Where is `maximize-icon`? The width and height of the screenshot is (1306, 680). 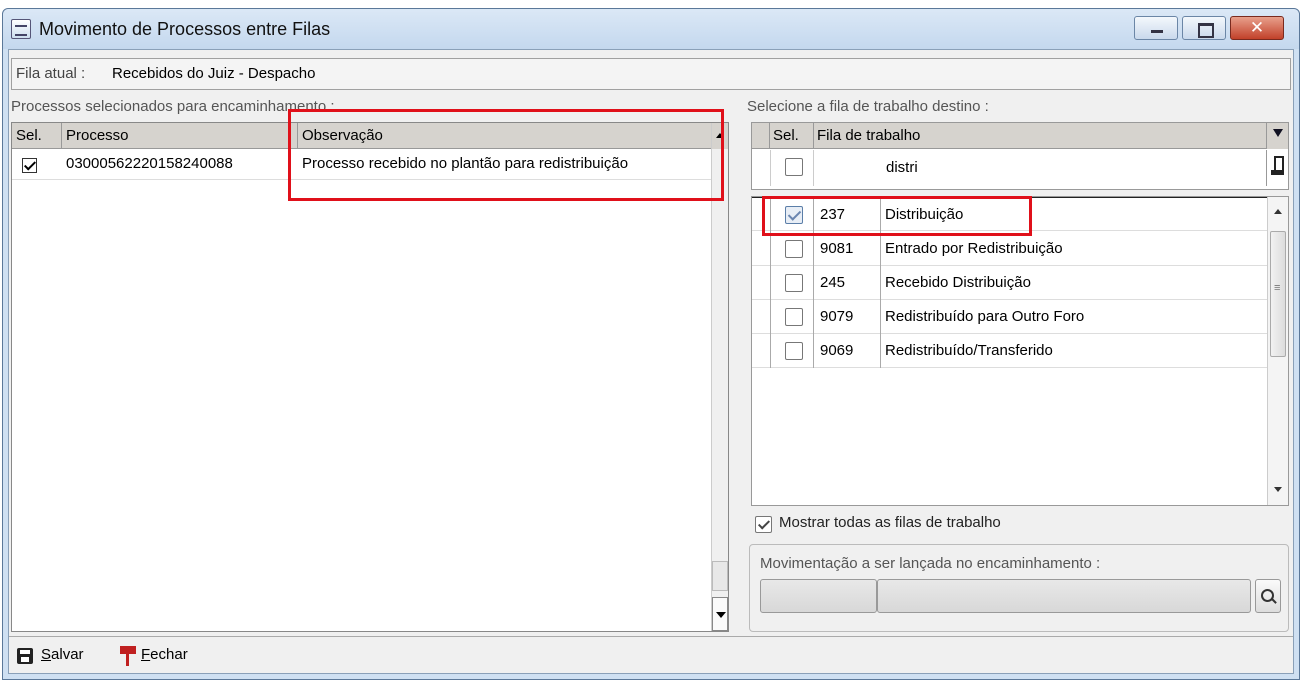
maximize-icon is located at coordinates (1204, 28).